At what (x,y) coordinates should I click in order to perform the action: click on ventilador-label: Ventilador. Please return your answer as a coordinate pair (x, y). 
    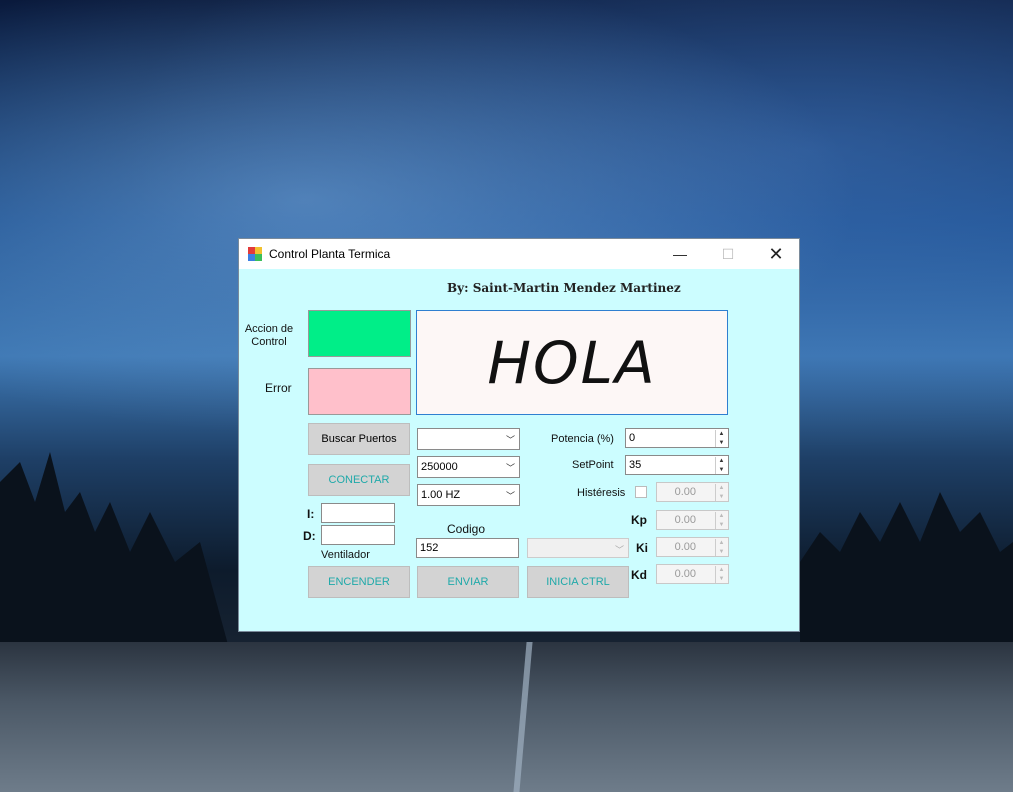
    Looking at the image, I should click on (345, 555).